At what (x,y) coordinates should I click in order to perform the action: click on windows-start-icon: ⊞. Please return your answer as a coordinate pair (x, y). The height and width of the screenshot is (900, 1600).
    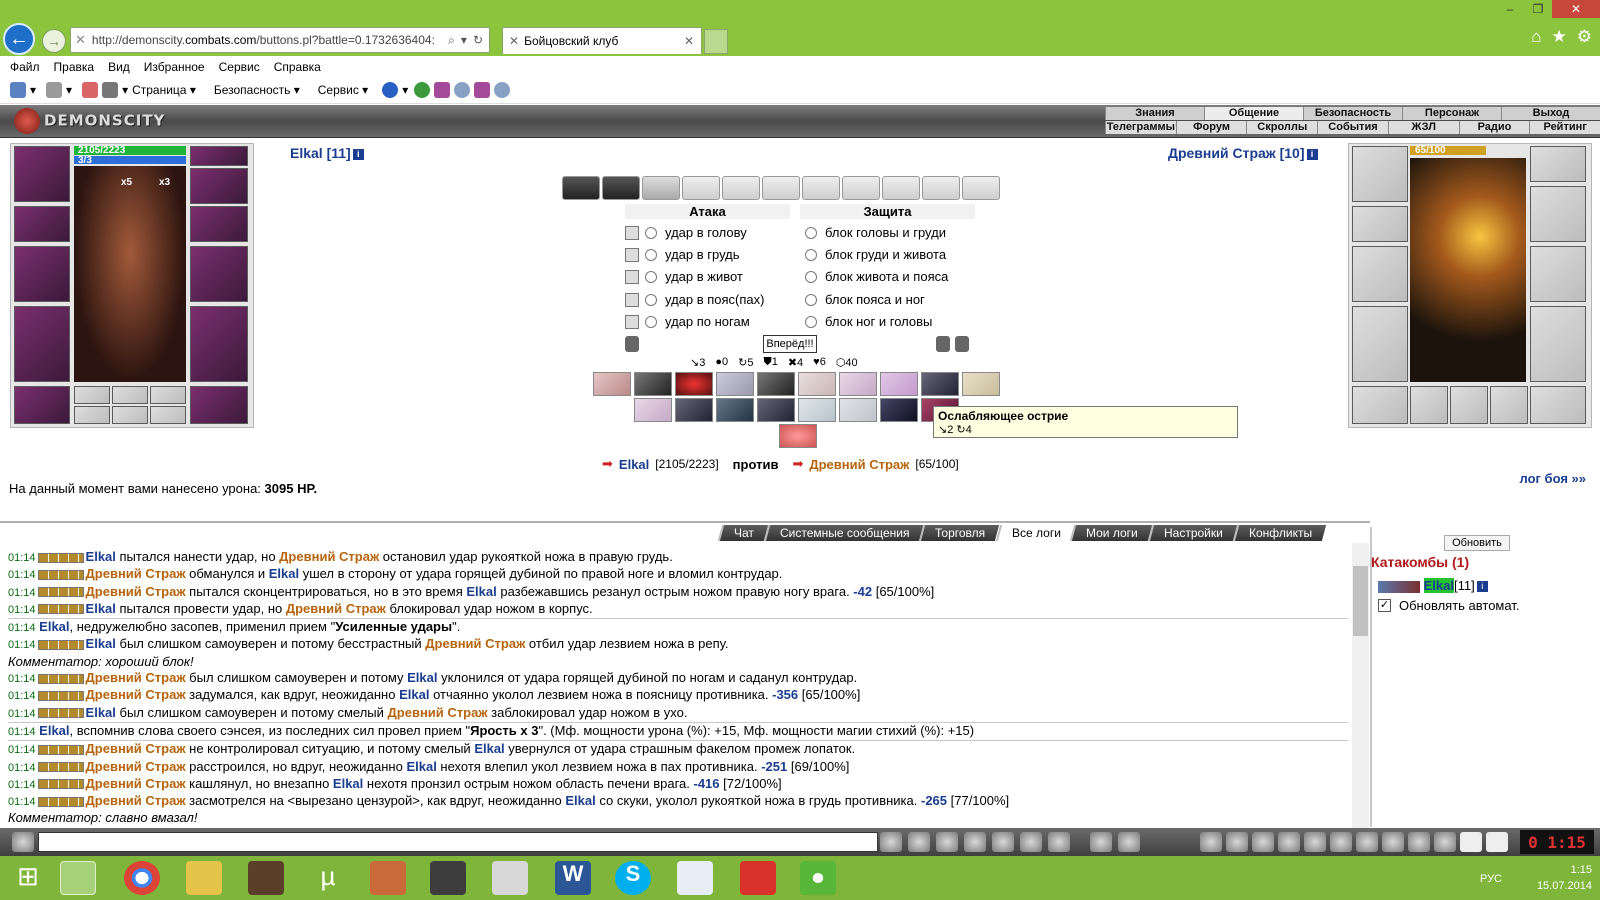
    Looking at the image, I should click on (28, 878).